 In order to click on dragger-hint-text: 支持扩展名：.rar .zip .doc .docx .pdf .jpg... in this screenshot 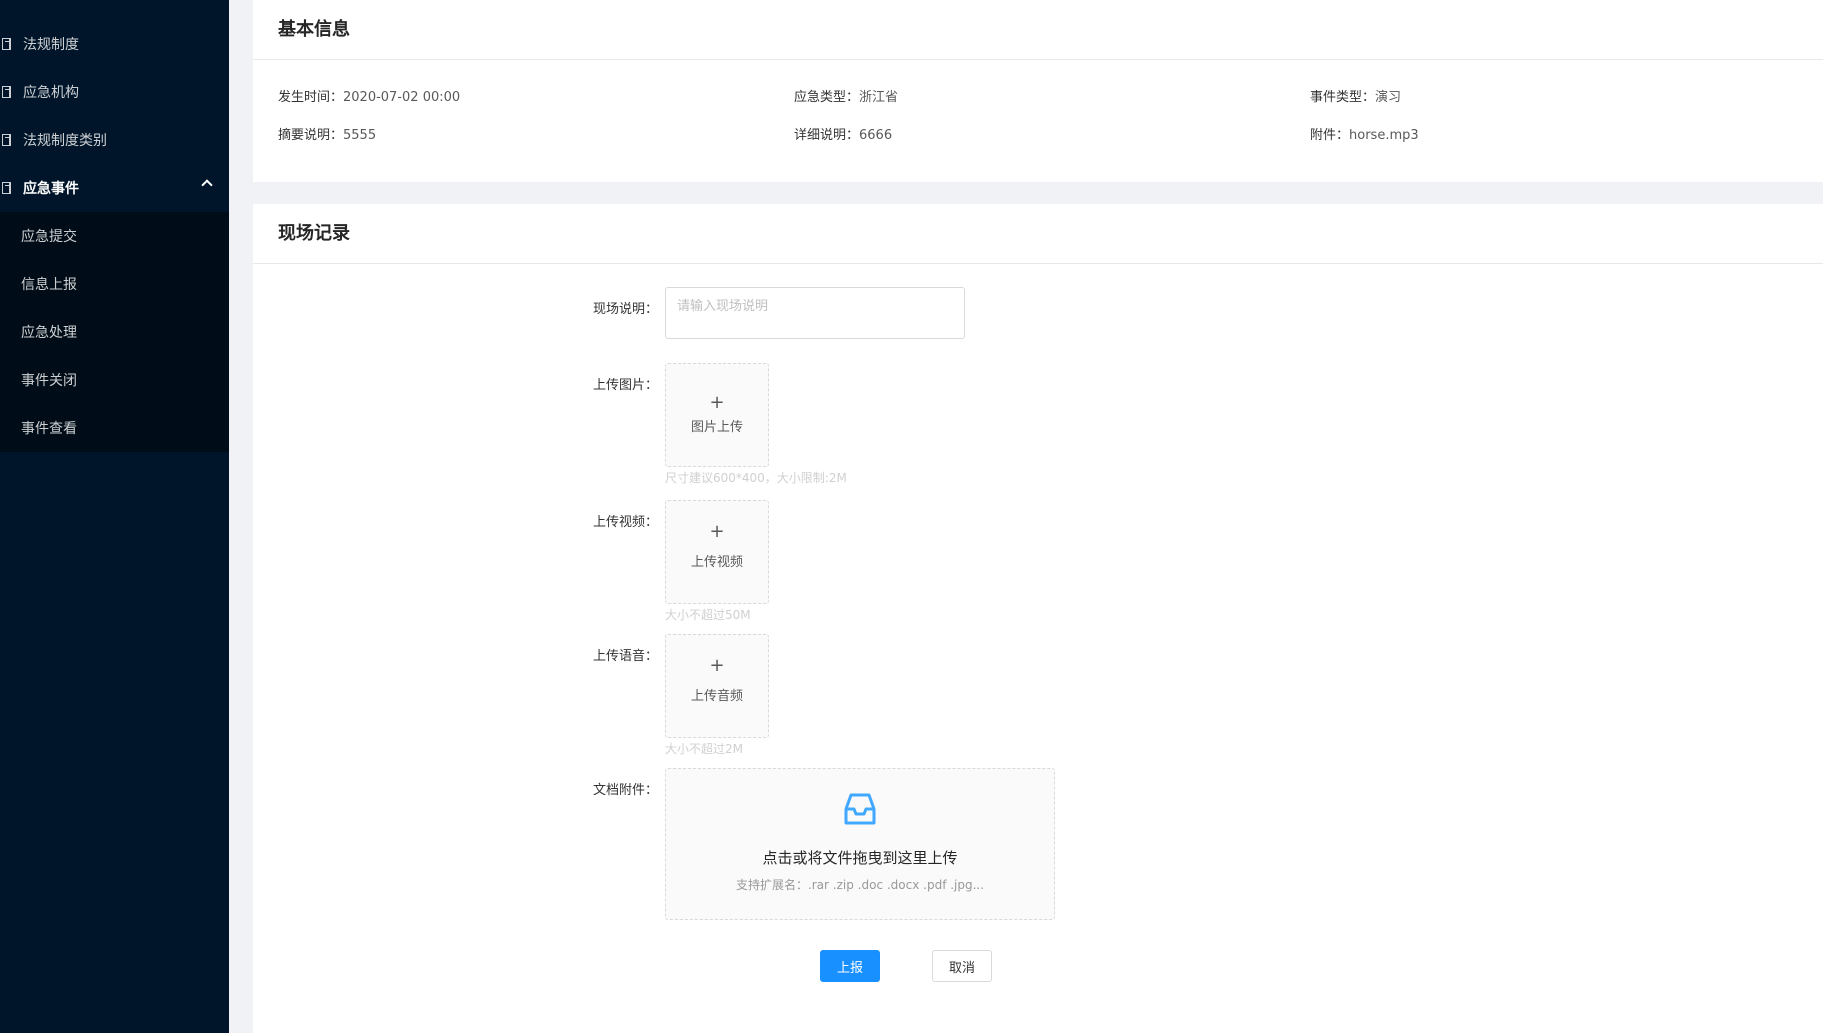, I will do `click(860, 885)`.